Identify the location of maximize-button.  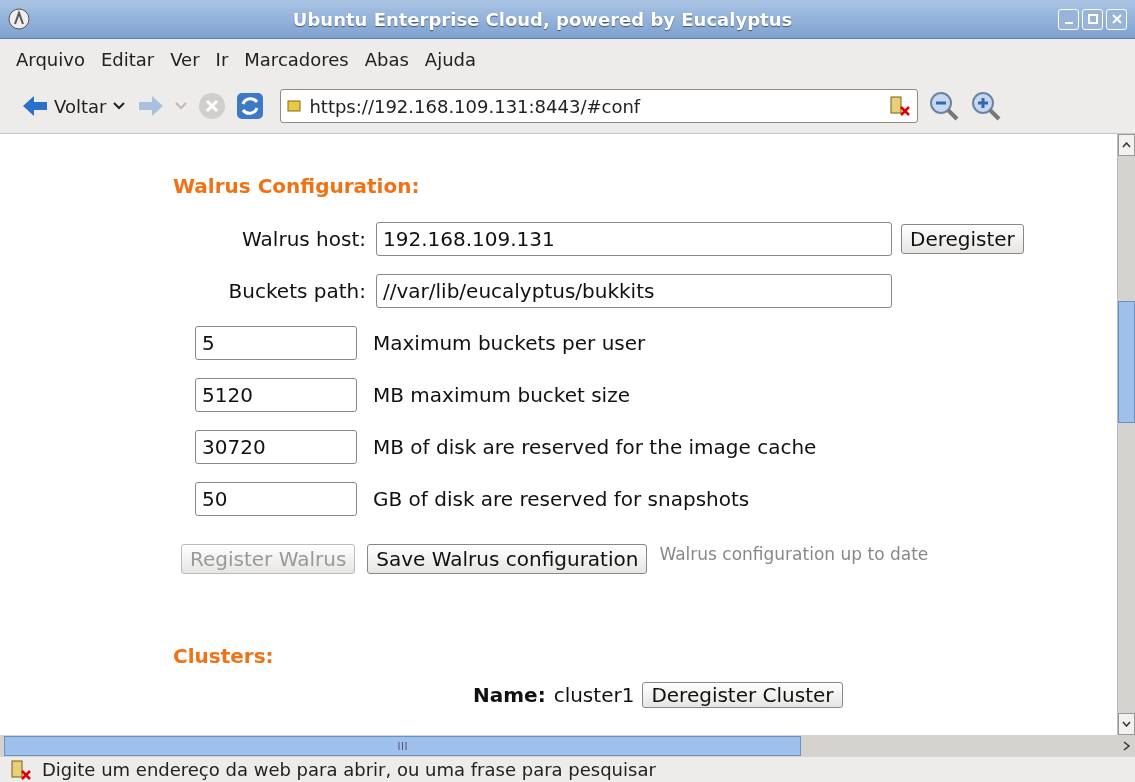
(1092, 19).